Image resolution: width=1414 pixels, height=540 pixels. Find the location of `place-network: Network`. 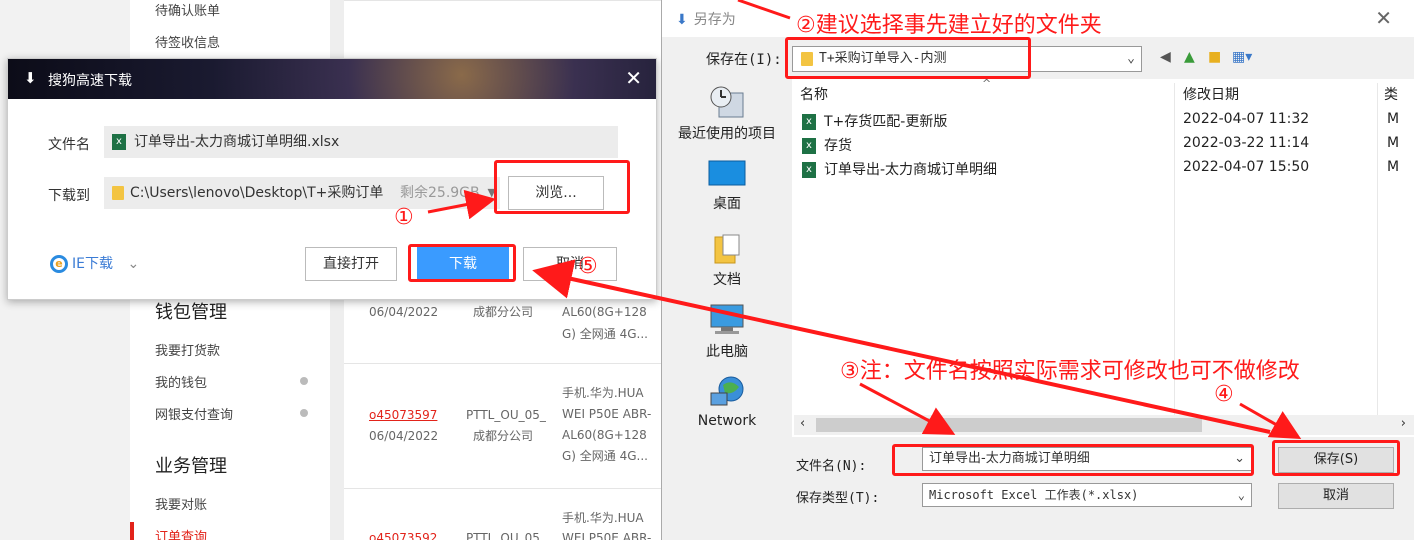

place-network: Network is located at coordinates (727, 402).